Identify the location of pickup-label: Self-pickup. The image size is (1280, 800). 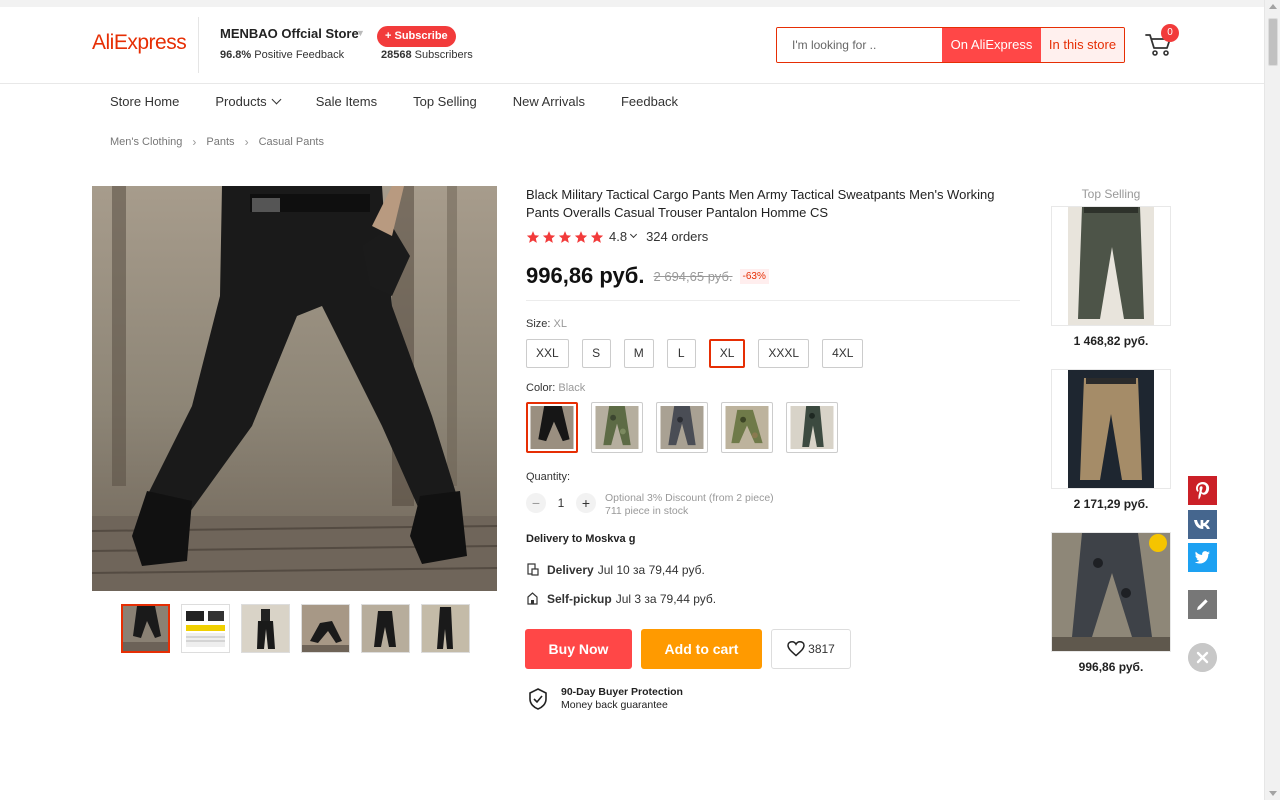
(579, 599).